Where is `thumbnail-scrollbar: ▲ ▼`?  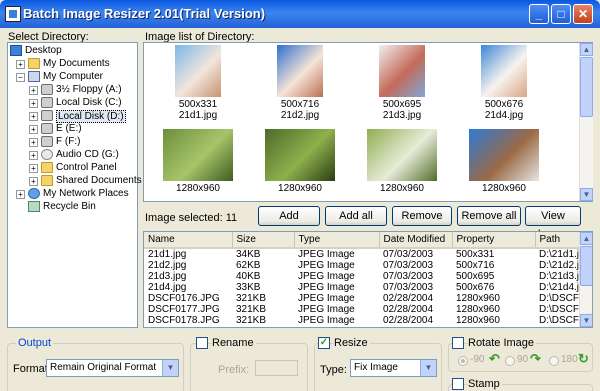
thumbnail-scrollbar: ▲ ▼ is located at coordinates (586, 122).